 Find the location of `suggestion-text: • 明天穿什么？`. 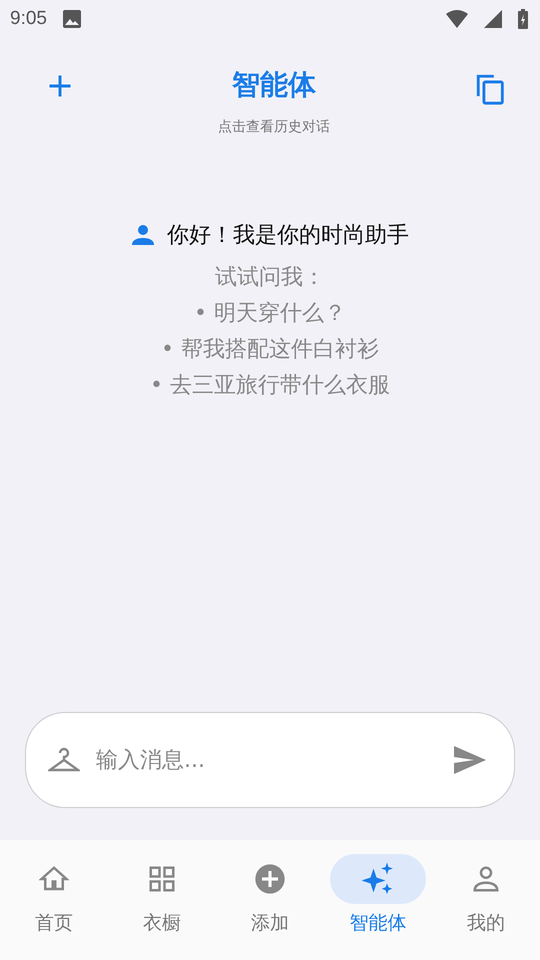

suggestion-text: • 明天穿什么？ is located at coordinates (270, 314).